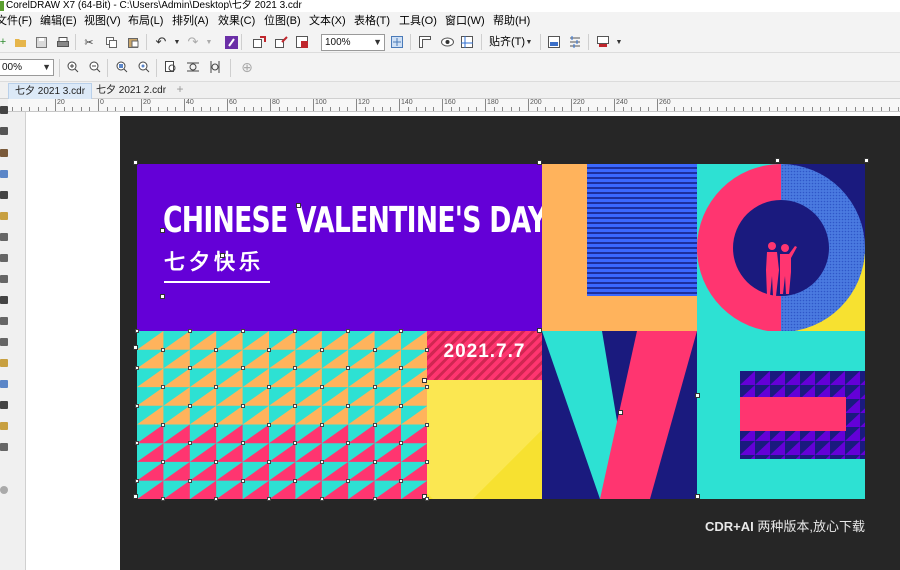  Describe the element at coordinates (231, 42) in the screenshot. I see `corel-connect-icon` at that location.